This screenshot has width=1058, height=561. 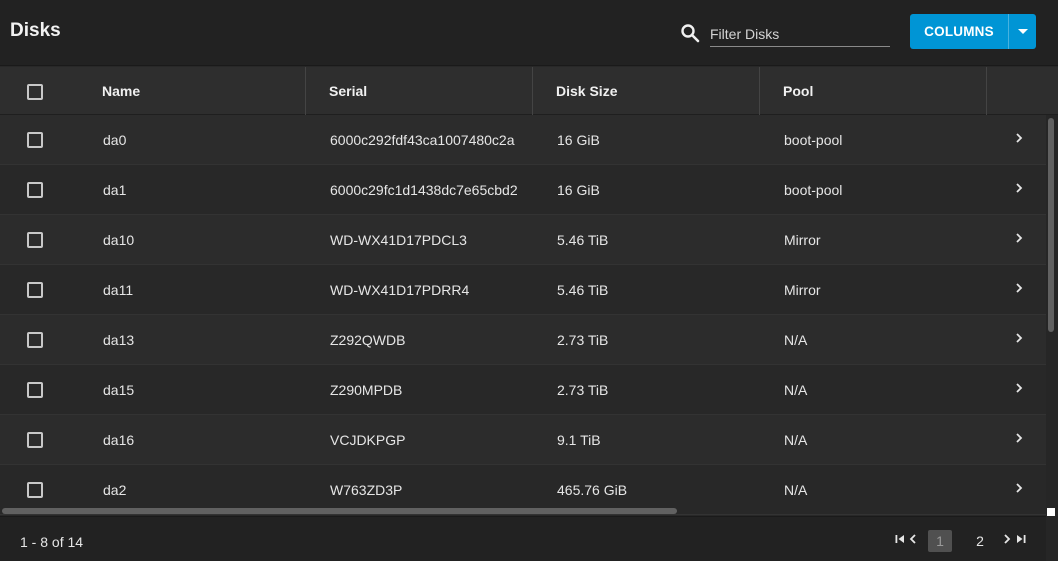 What do you see at coordinates (523, 240) in the screenshot?
I see `table-row: da10 WD-WX41D17PDCL3 5.46 TiB Mirror` at bounding box center [523, 240].